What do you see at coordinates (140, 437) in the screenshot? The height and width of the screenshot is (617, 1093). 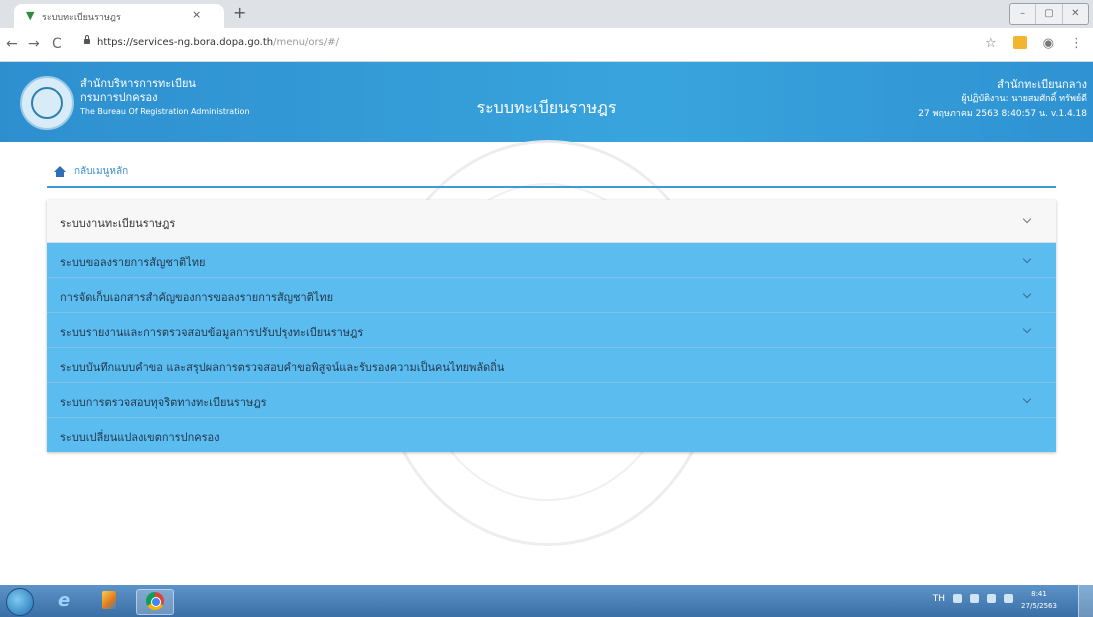 I see `menu-item-label: ระบบเปลี่ยนแปลงเขตการปกครอง` at bounding box center [140, 437].